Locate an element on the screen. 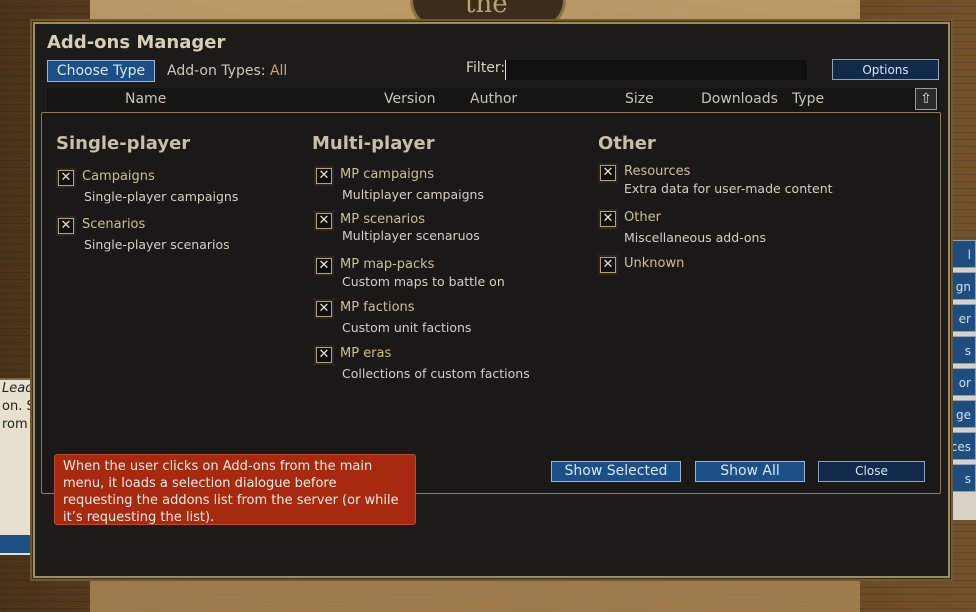 The image size is (976, 612). scroll-up-arrow-icon: ⇧ is located at coordinates (926, 99).